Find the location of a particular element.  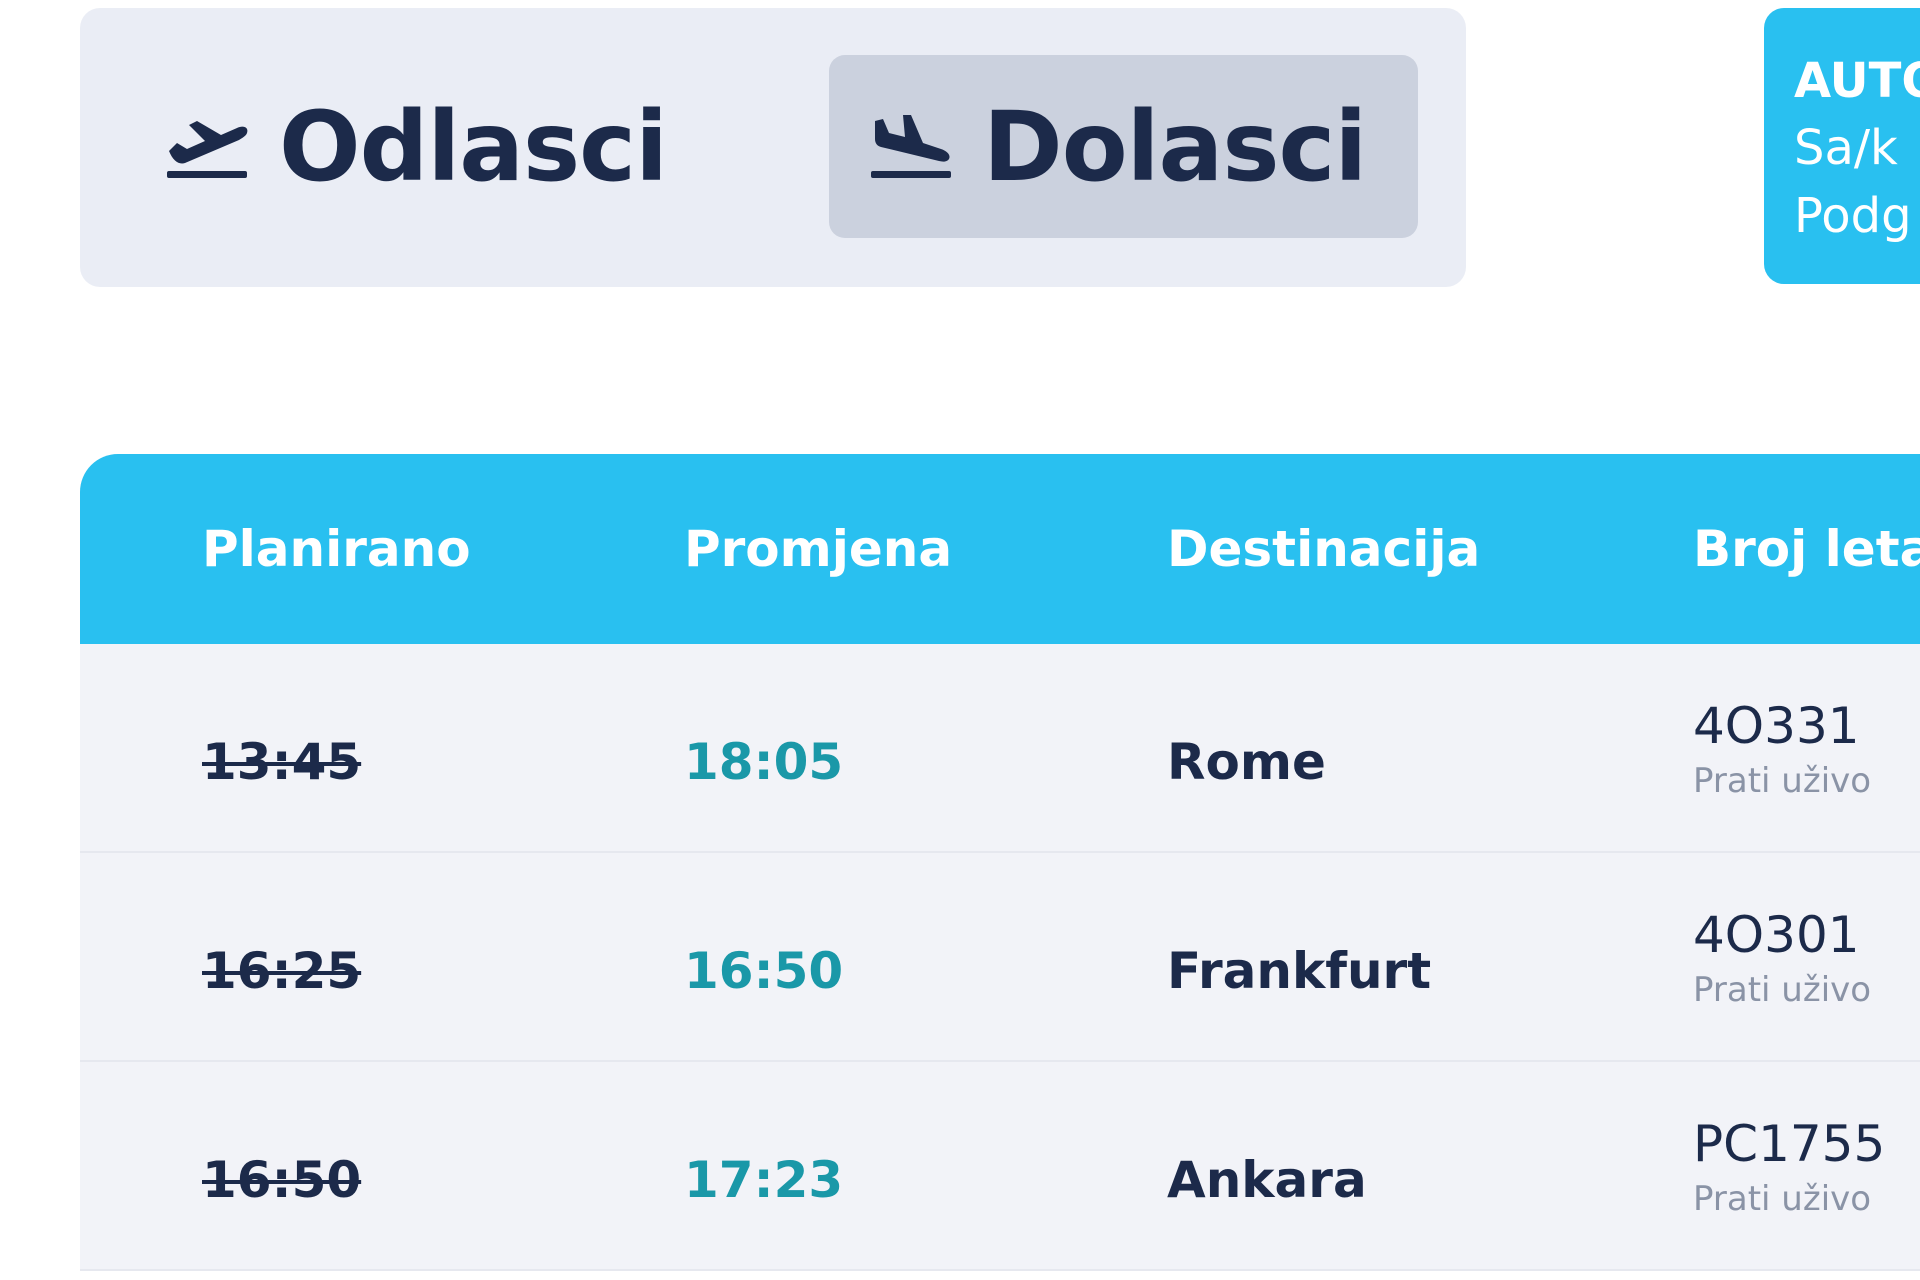

planned-time: 16:25 is located at coordinates (282, 971).